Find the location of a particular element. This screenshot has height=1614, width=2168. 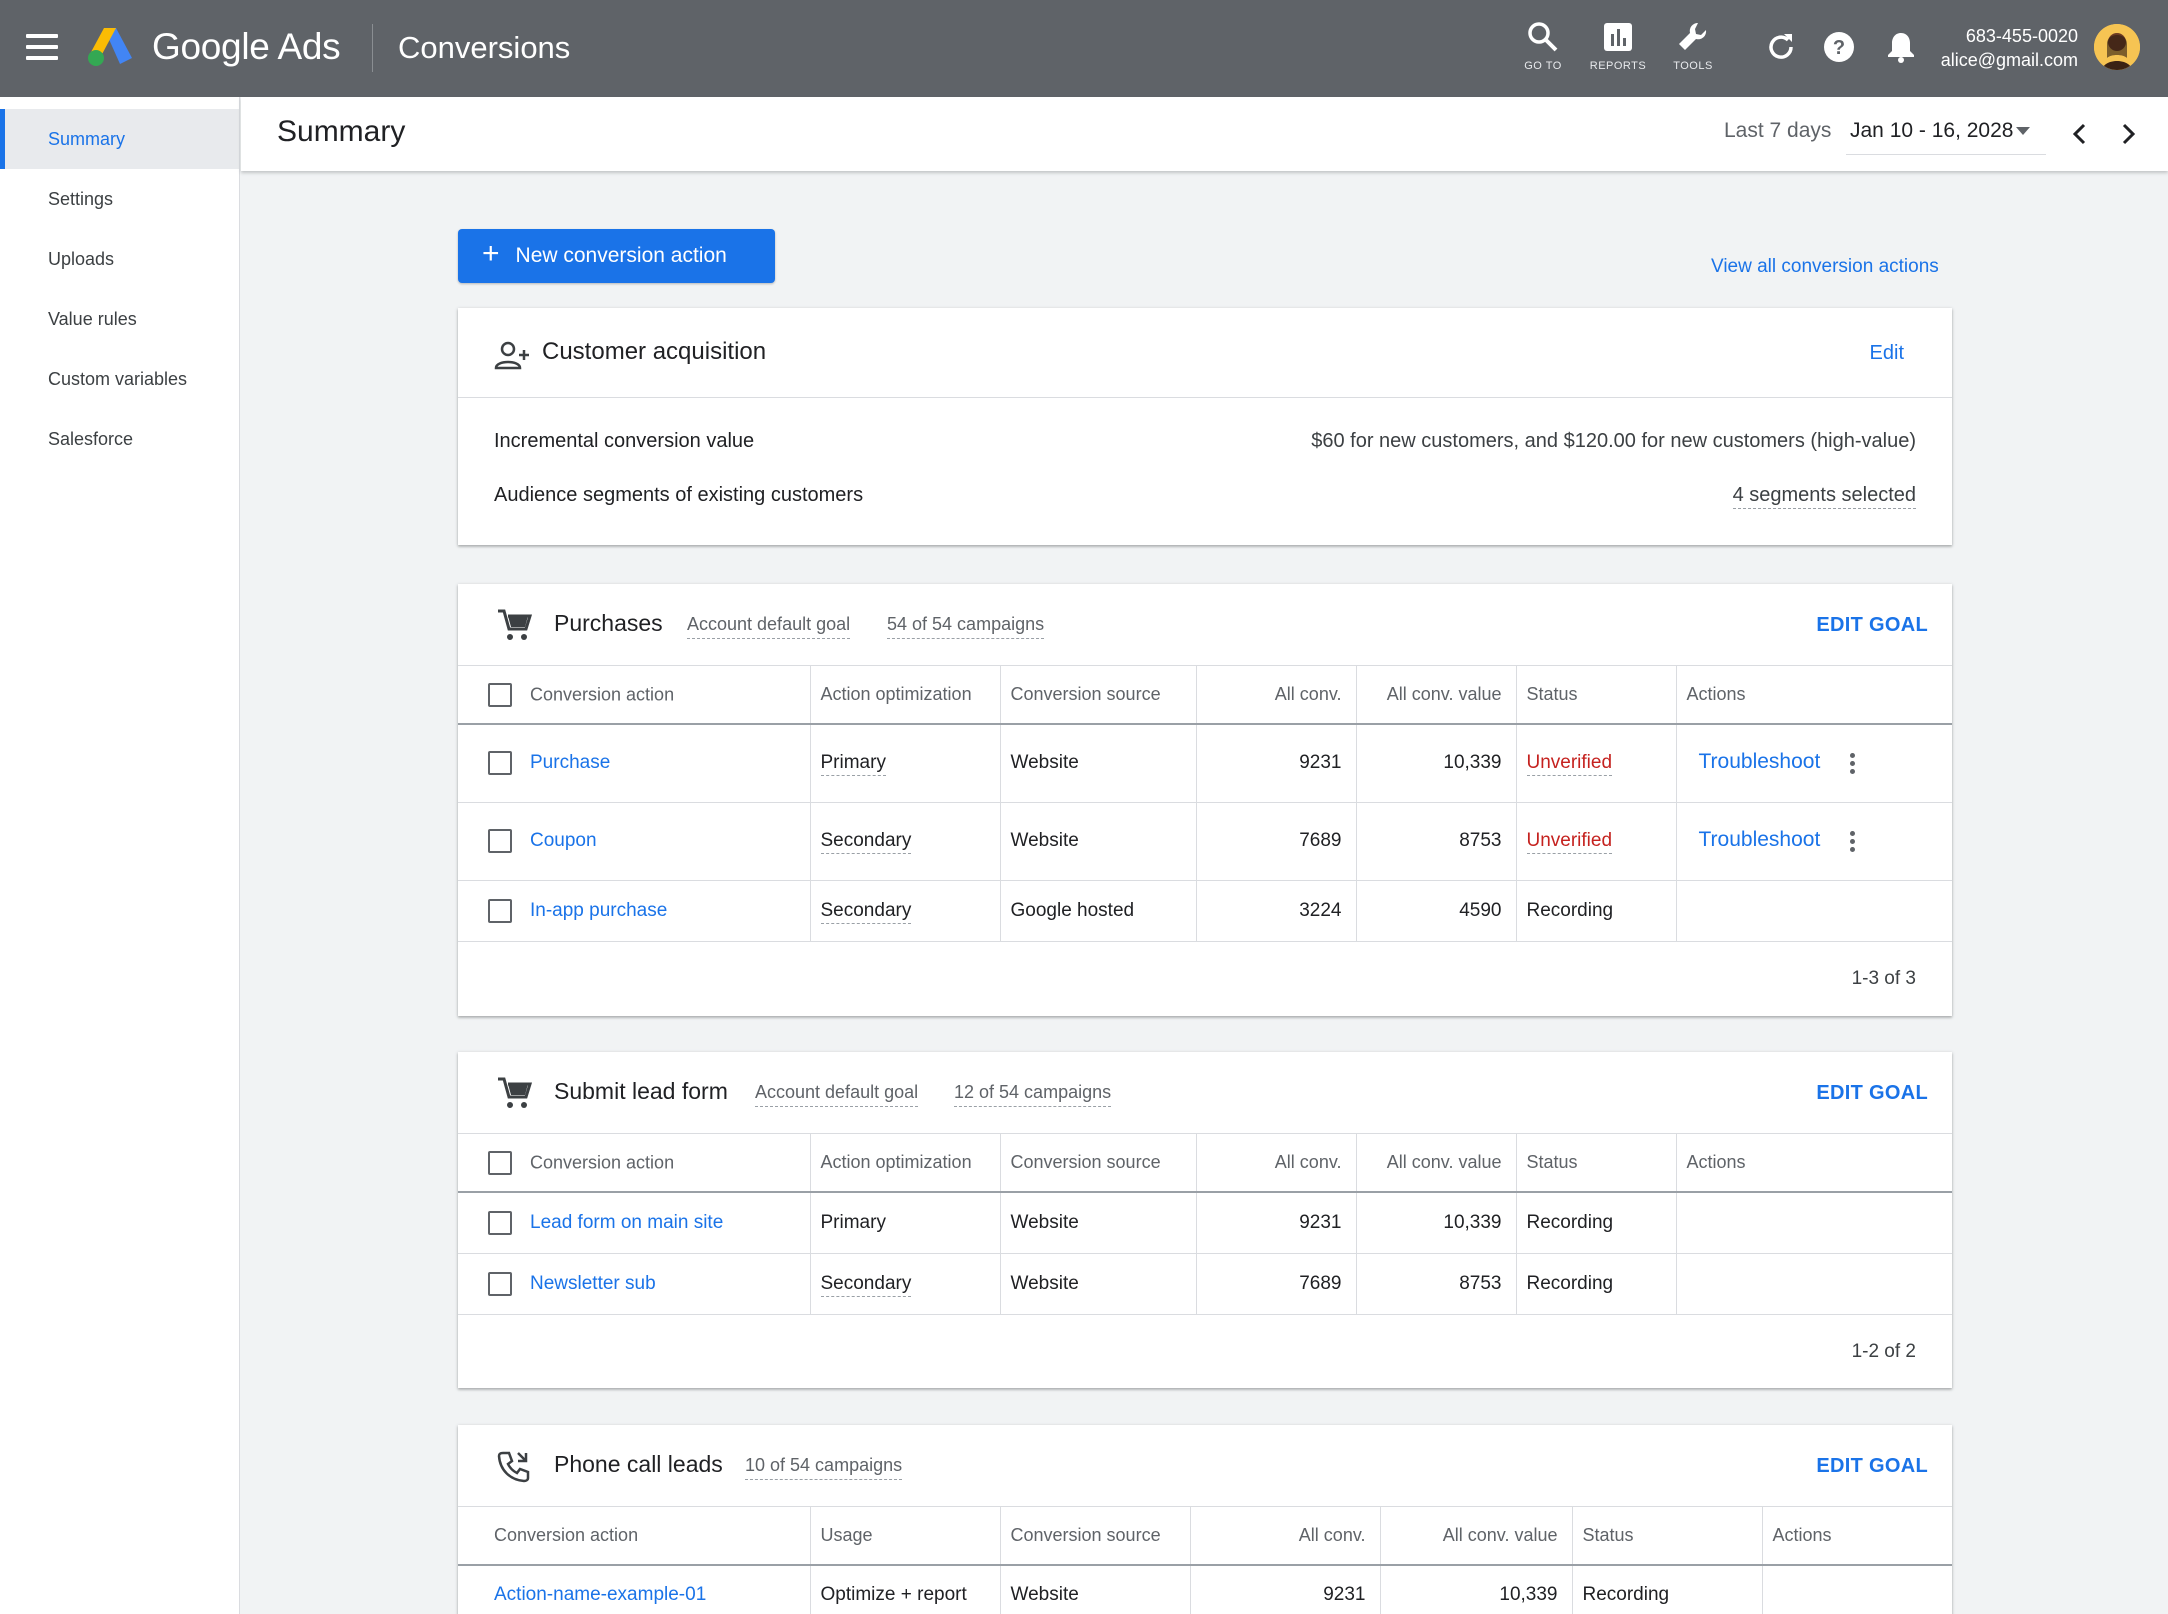

lead-form-campaigns-chip: 12 of 54 campaigns is located at coordinates (1033, 1094).